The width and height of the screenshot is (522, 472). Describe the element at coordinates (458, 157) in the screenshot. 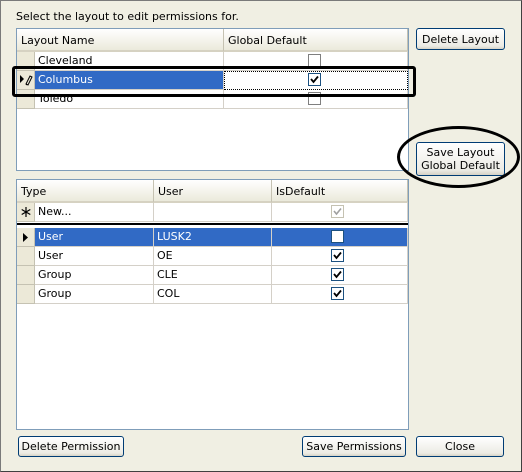

I see `highlight-callout-button` at that location.